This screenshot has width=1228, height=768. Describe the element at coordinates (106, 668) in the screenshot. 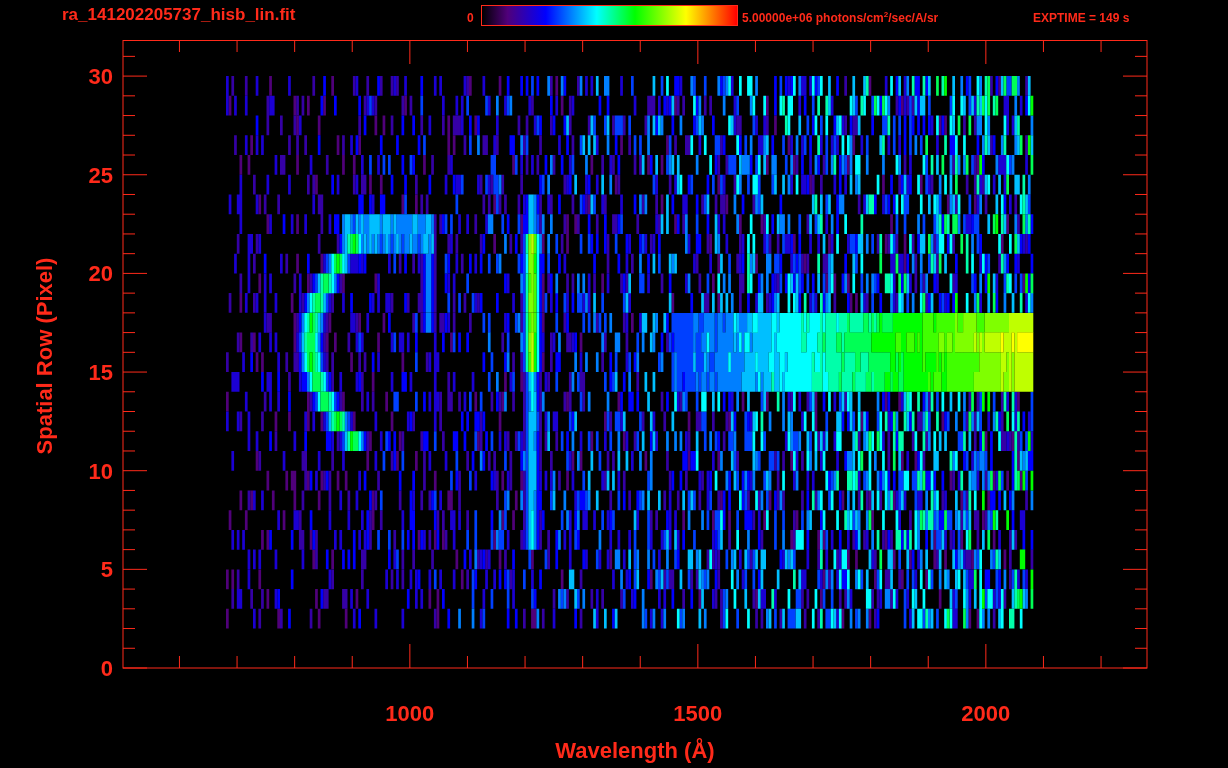

I see `y-tick-label: 0` at that location.